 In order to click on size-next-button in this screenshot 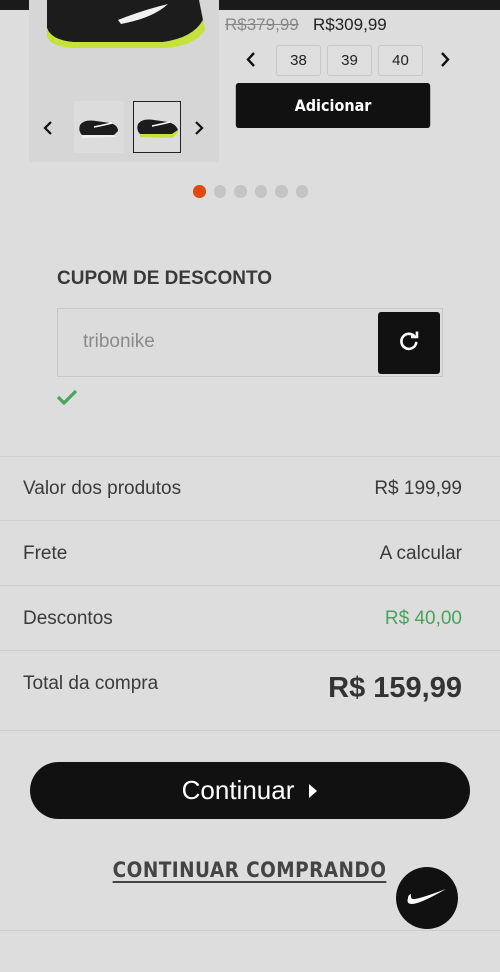, I will do `click(445, 62)`.